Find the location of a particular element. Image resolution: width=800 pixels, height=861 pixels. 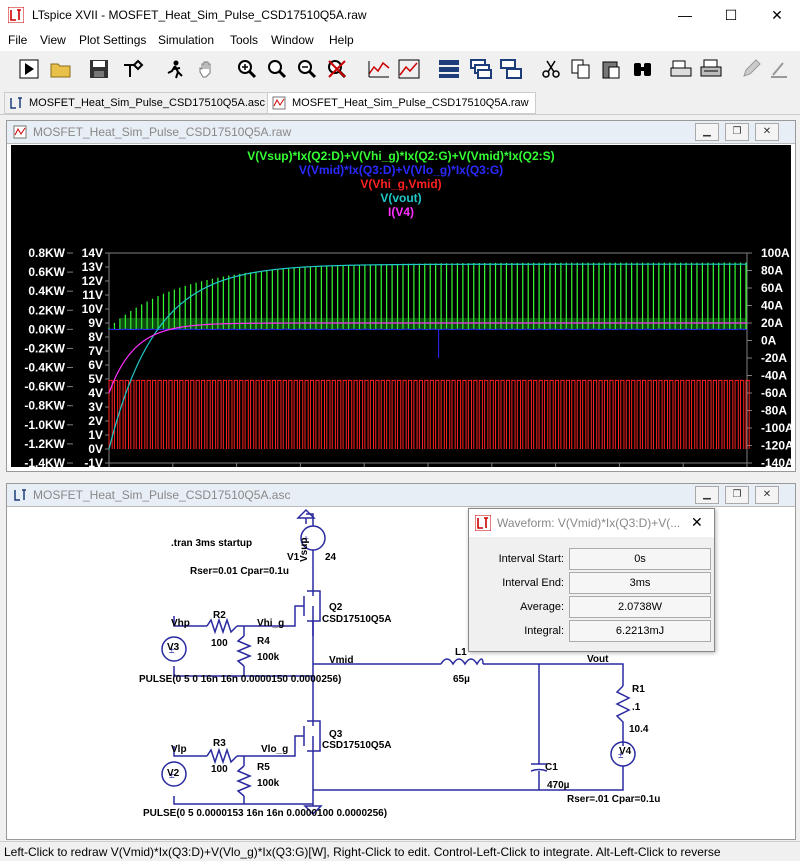

menu-simulation: Simulation is located at coordinates (186, 40).